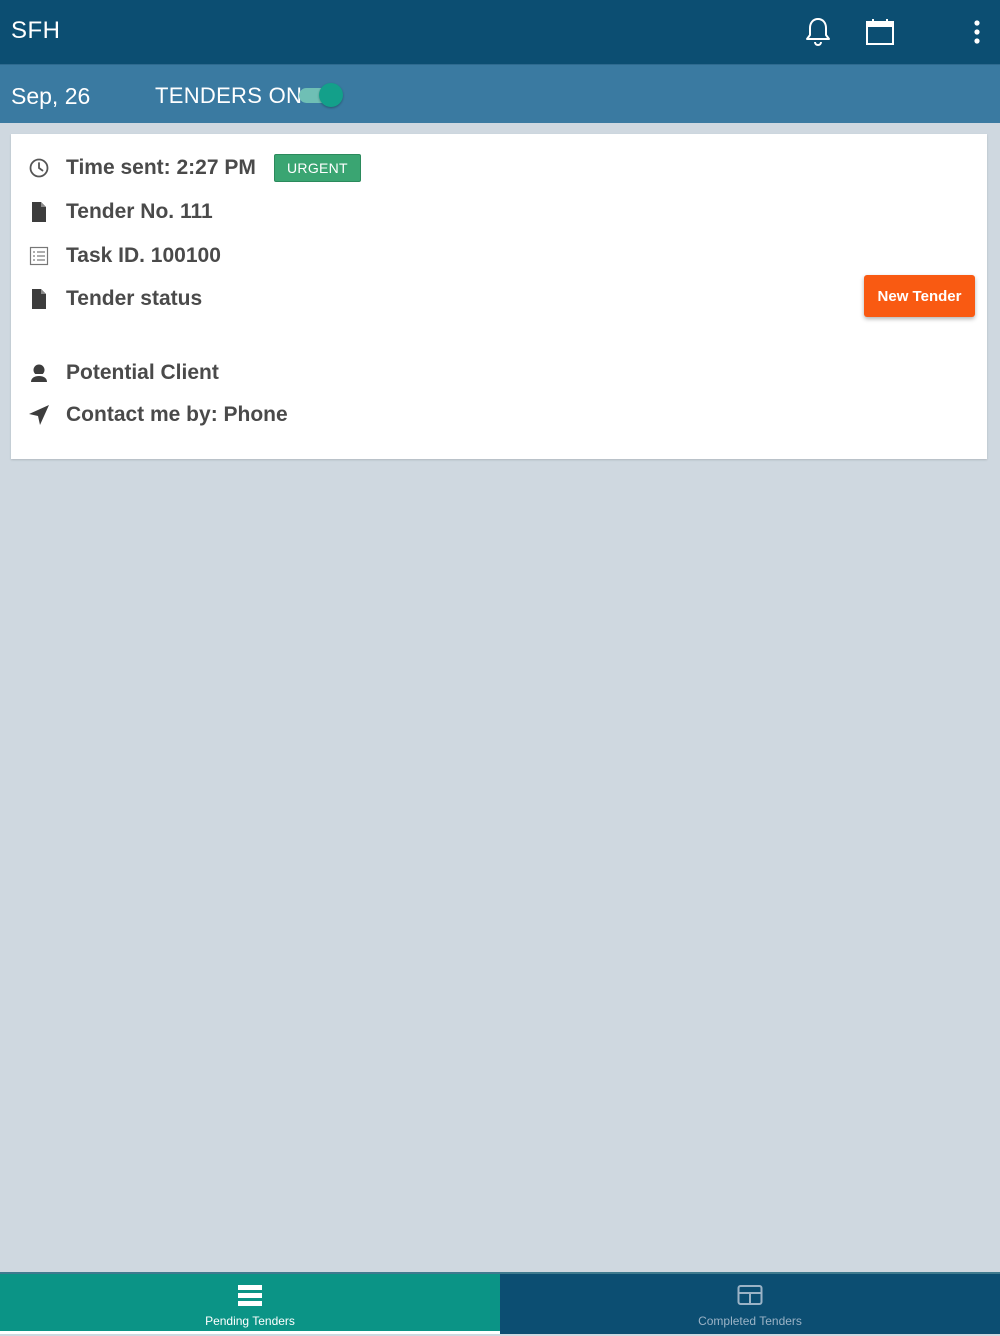 Image resolution: width=1000 pixels, height=1336 pixels. What do you see at coordinates (250, 1298) in the screenshot?
I see `list-view-icon` at bounding box center [250, 1298].